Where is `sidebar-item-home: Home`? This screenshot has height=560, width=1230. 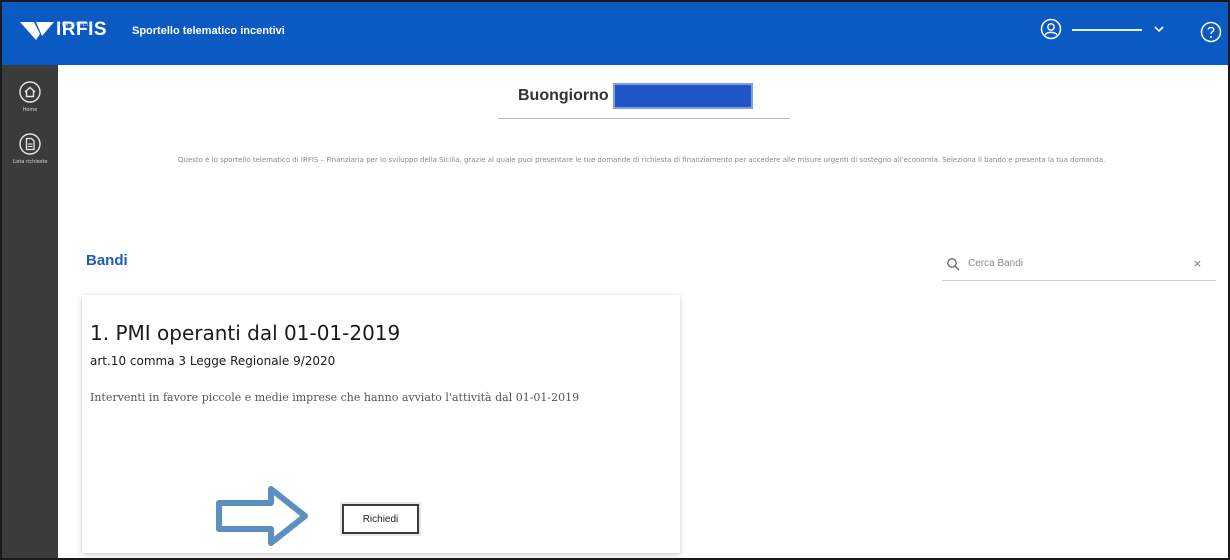 sidebar-item-home: Home is located at coordinates (30, 97).